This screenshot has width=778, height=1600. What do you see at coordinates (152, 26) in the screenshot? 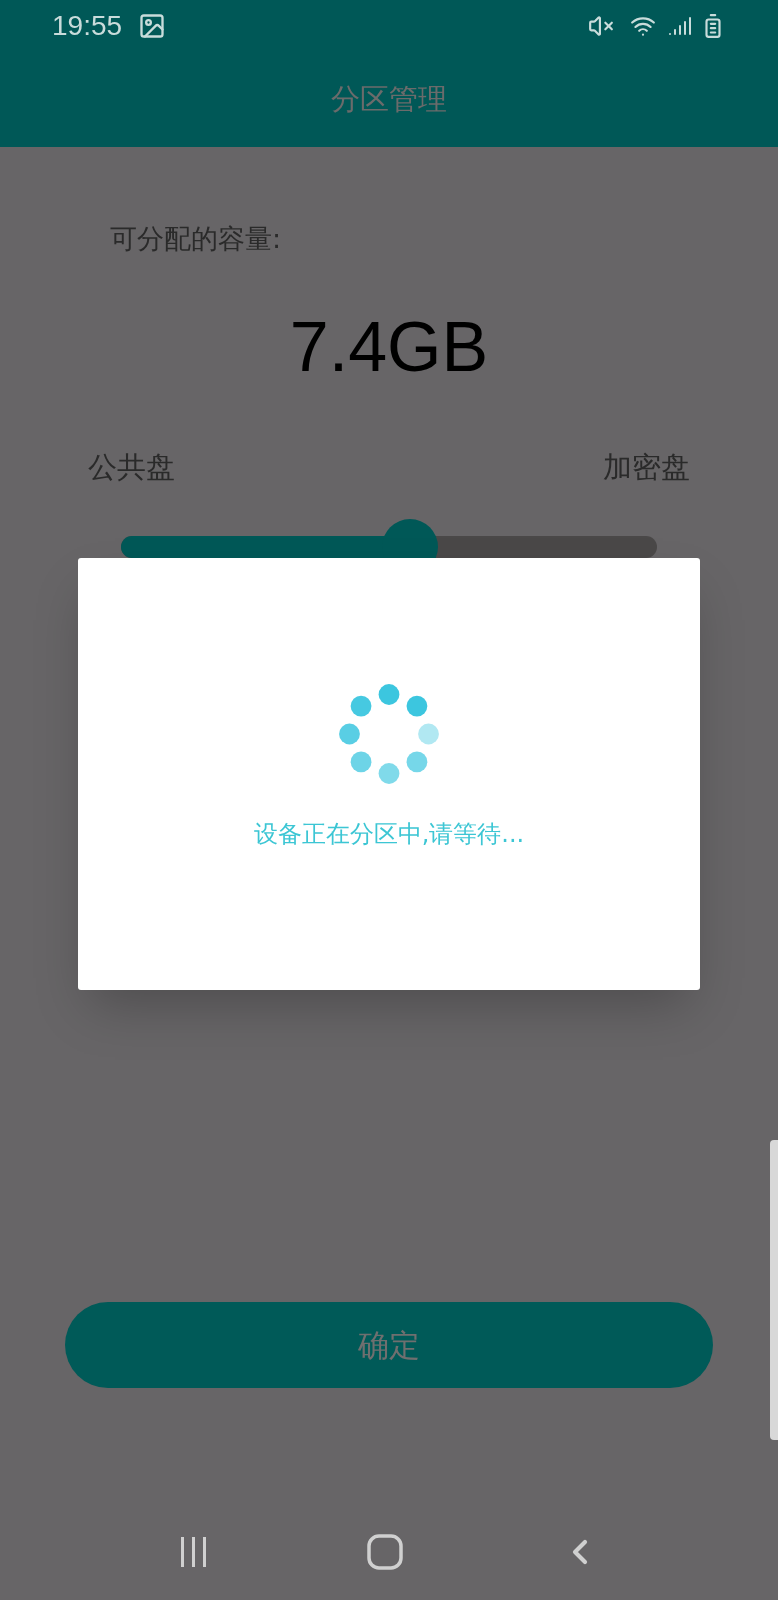
I see `image-icon` at bounding box center [152, 26].